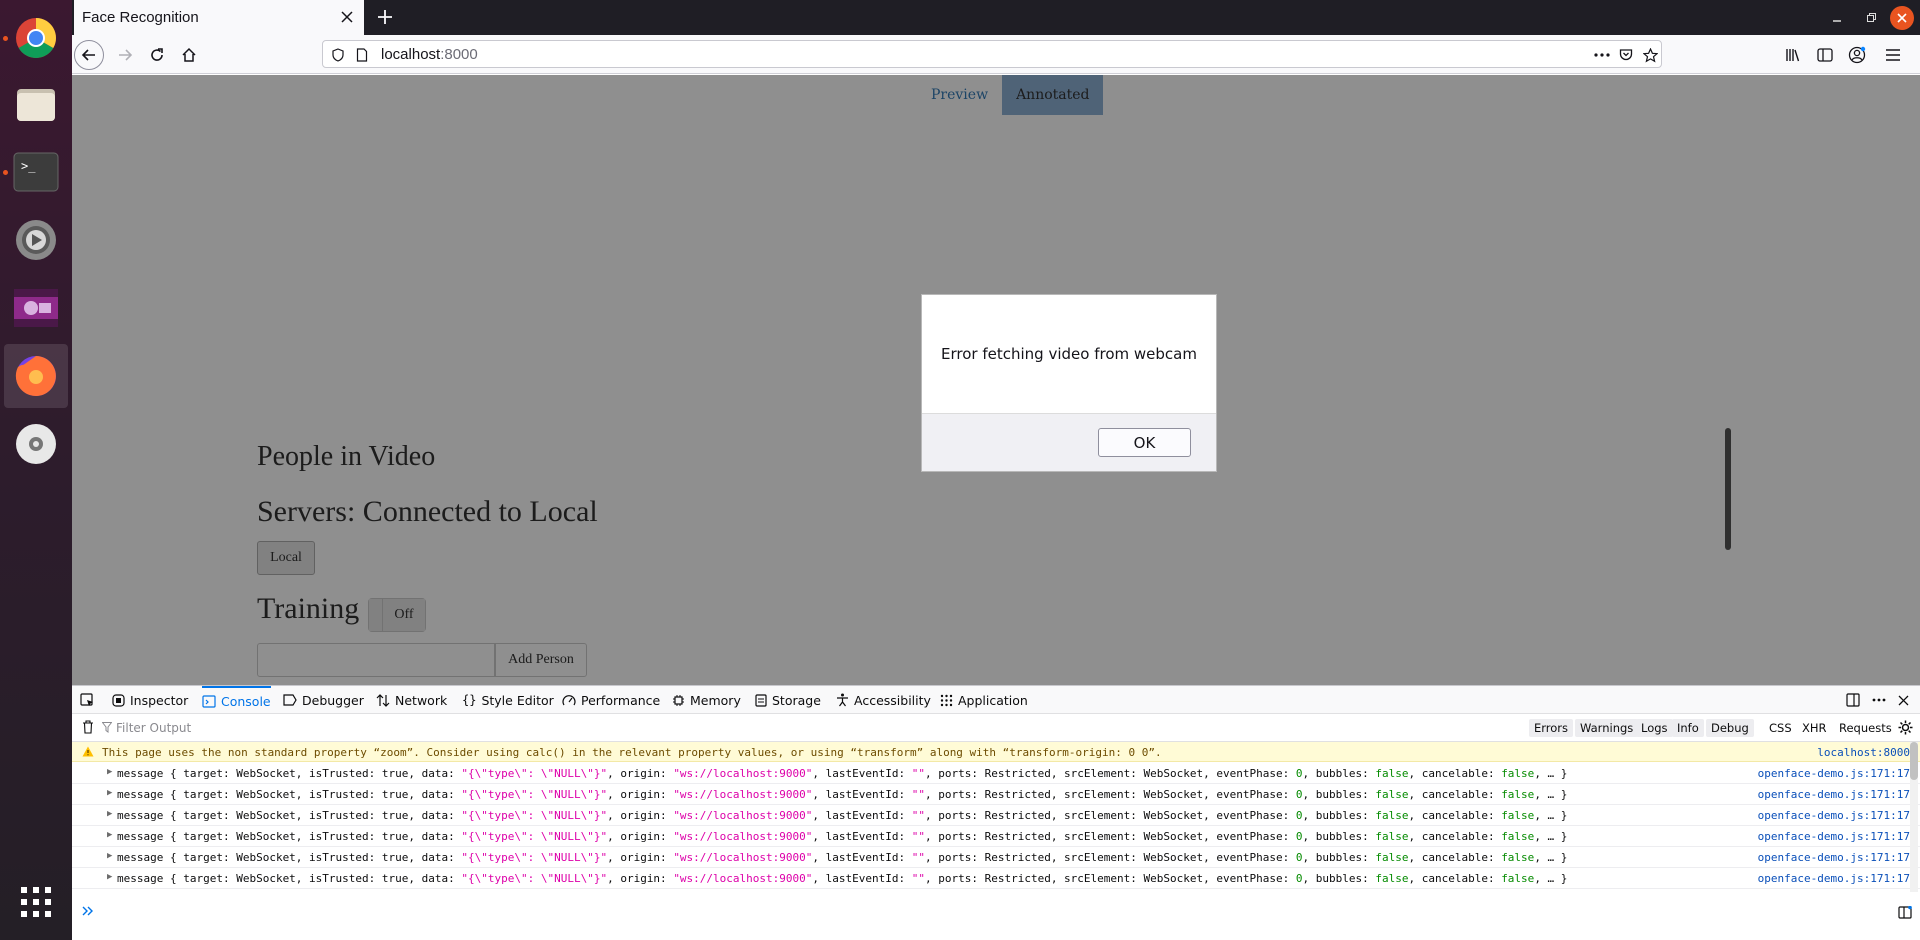 Image resolution: width=1920 pixels, height=940 pixels. Describe the element at coordinates (36, 172) in the screenshot. I see `terminal-icon: >_` at that location.